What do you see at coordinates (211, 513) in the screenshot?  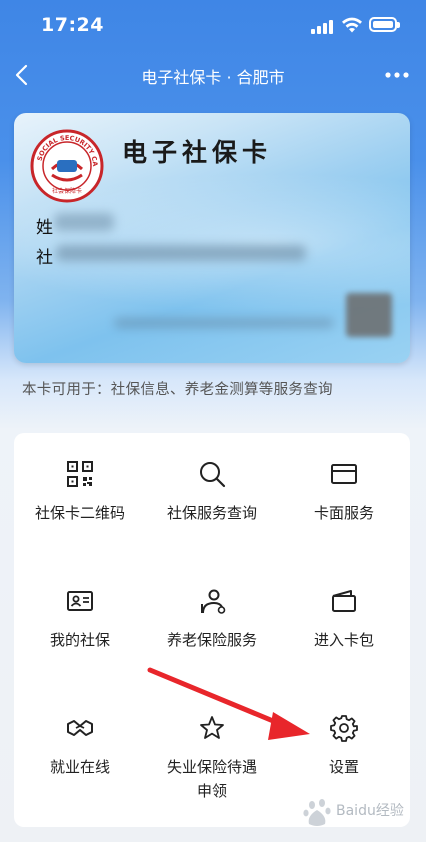 I see `service-label: 社保服务查询` at bounding box center [211, 513].